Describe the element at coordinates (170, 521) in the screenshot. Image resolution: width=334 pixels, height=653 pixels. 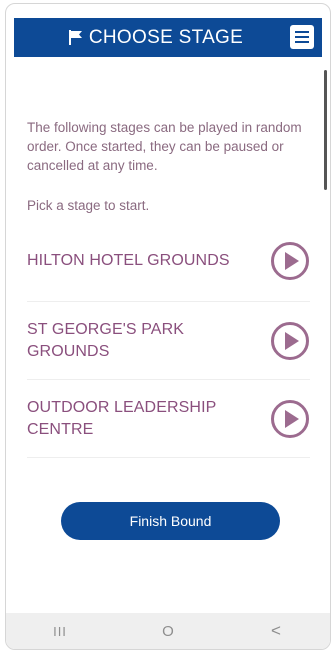
I see `finish-bound-button: Finish Bound` at that location.